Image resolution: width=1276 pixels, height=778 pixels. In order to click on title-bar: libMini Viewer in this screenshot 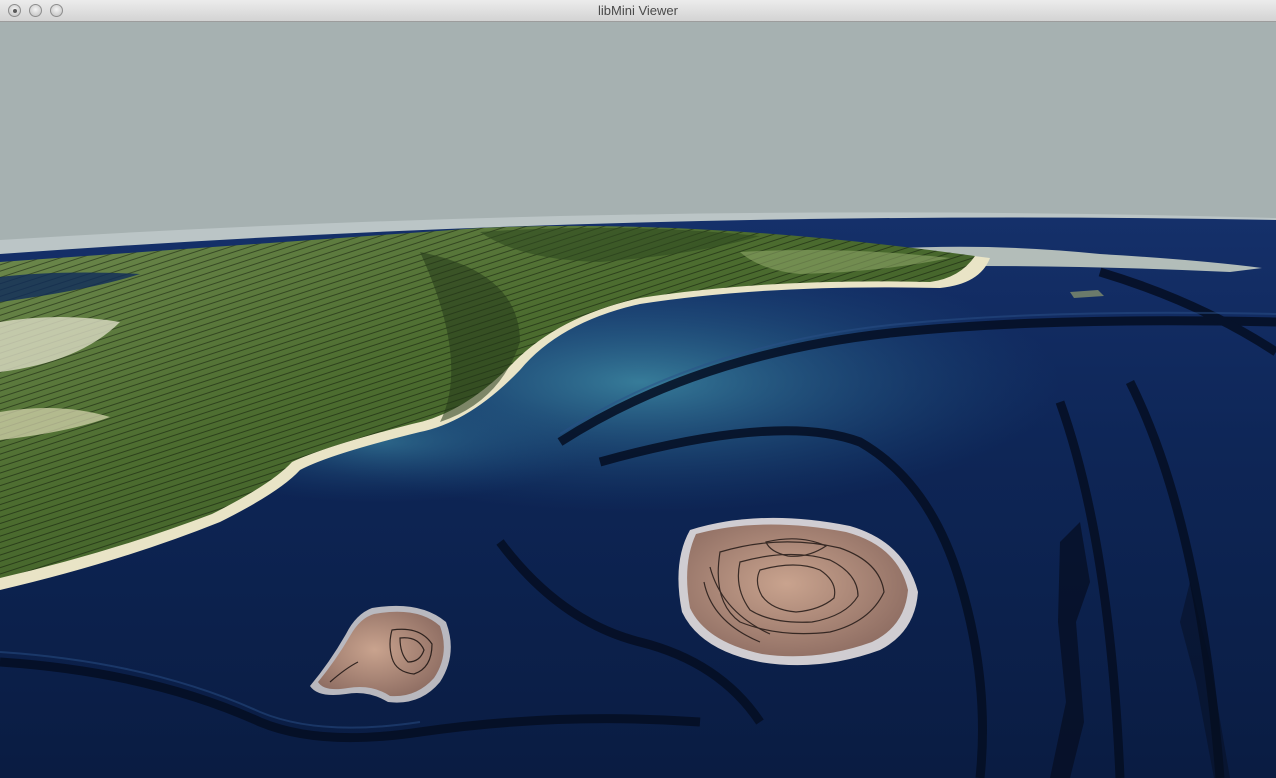, I will do `click(638, 11)`.